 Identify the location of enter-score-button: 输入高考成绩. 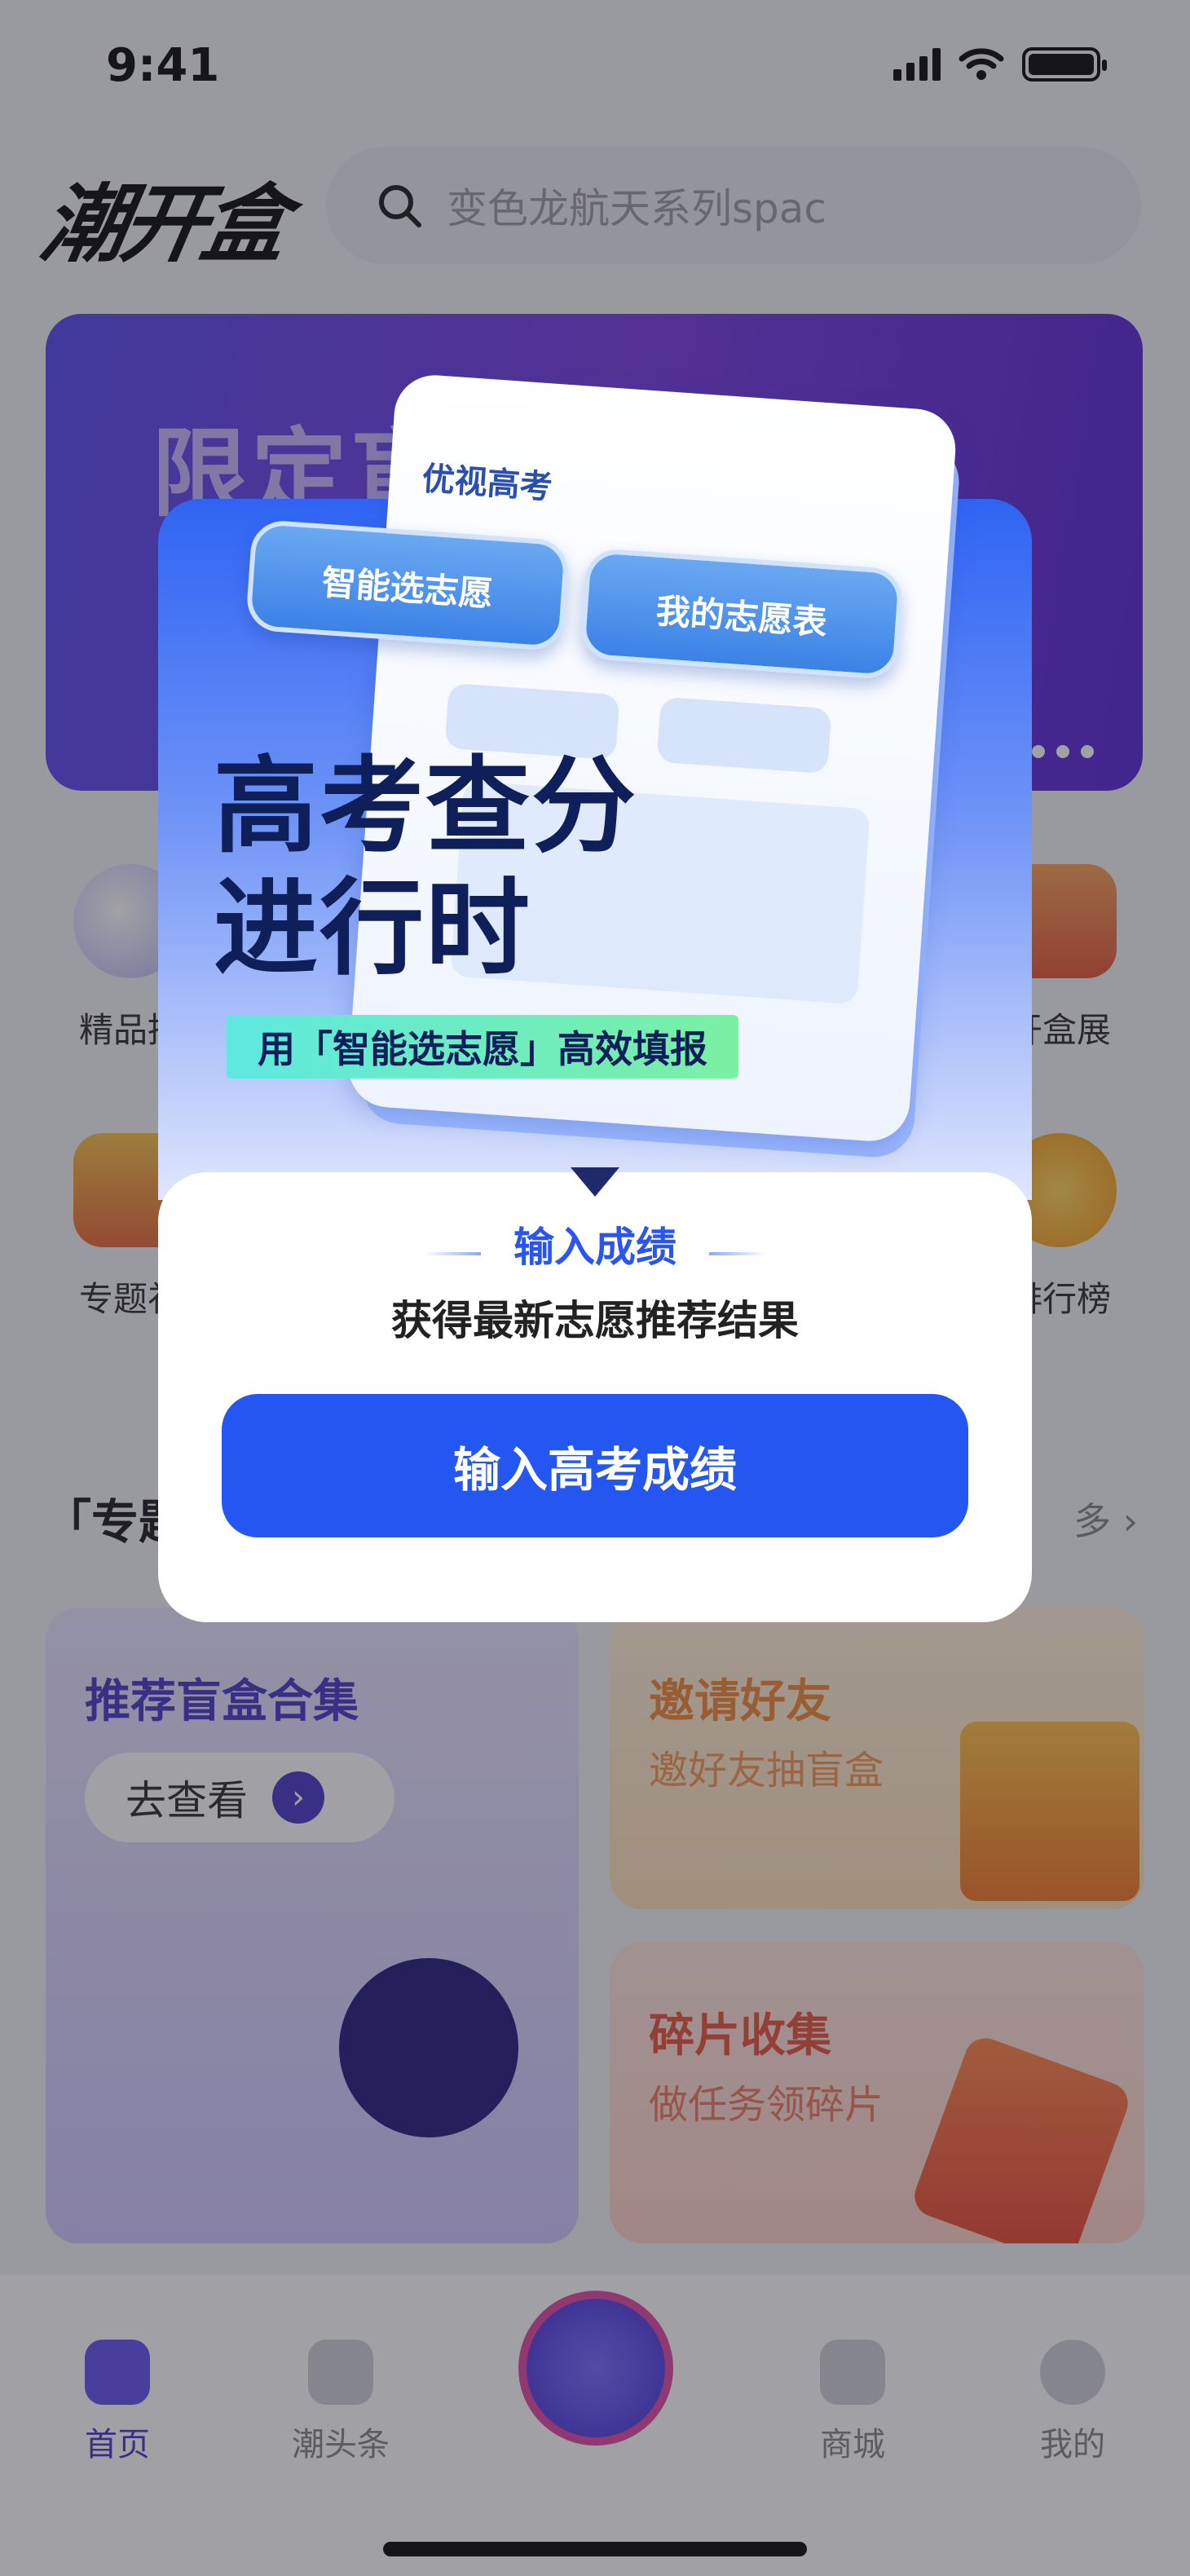
(595, 1465).